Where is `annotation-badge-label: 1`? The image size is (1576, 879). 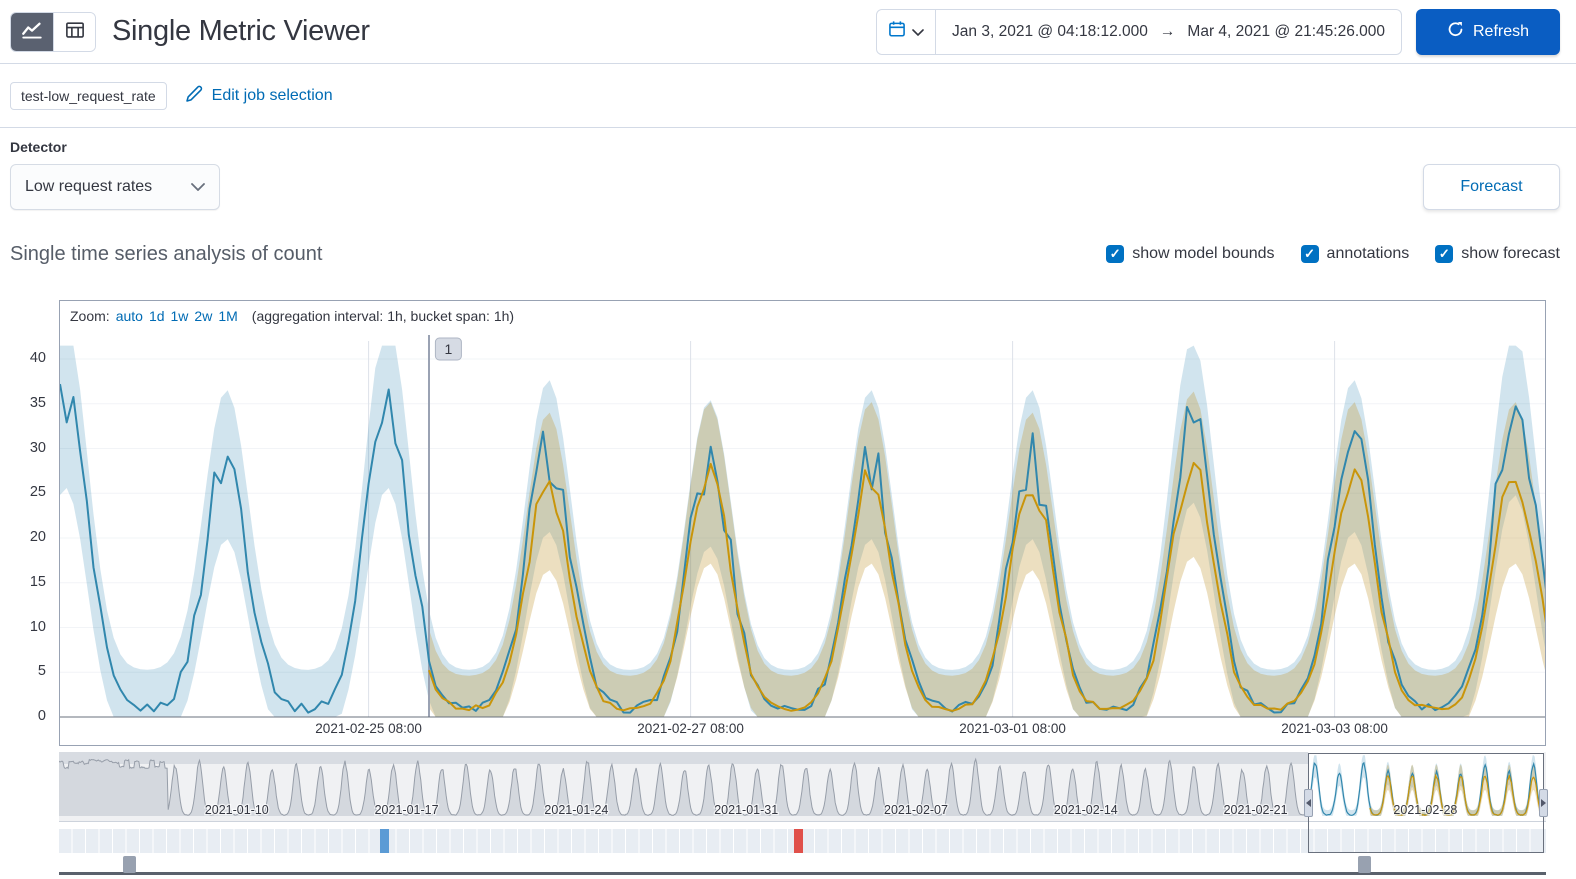
annotation-badge-label: 1 is located at coordinates (449, 349).